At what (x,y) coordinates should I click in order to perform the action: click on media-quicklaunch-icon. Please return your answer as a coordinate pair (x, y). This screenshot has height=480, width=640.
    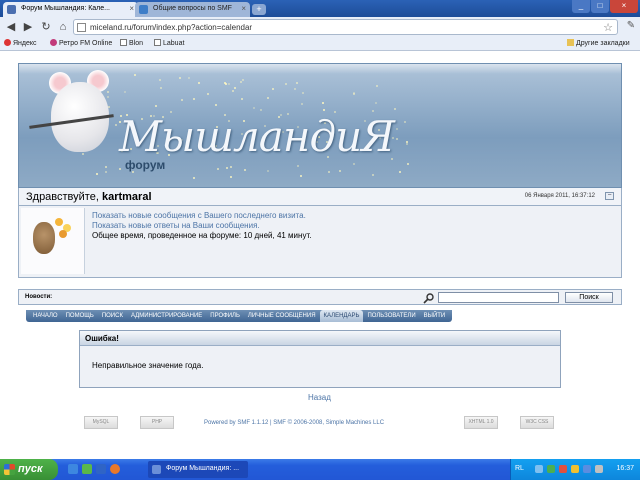
    Looking at the image, I should click on (87, 469).